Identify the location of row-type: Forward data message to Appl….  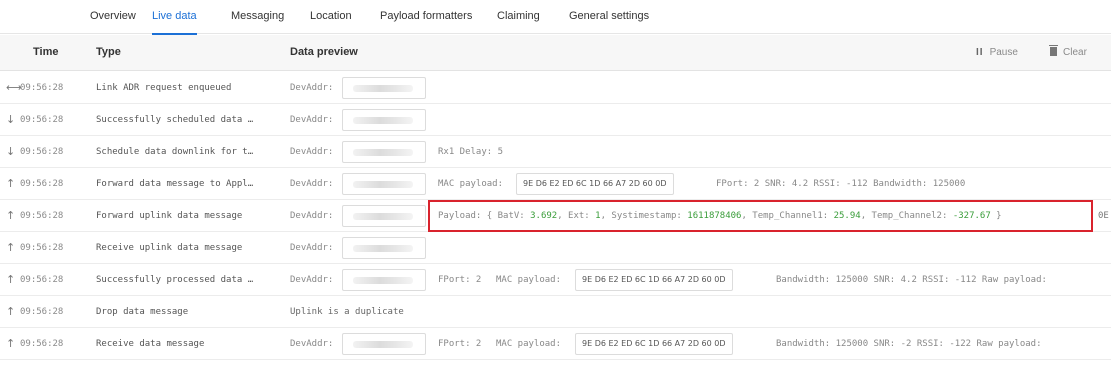
(175, 184).